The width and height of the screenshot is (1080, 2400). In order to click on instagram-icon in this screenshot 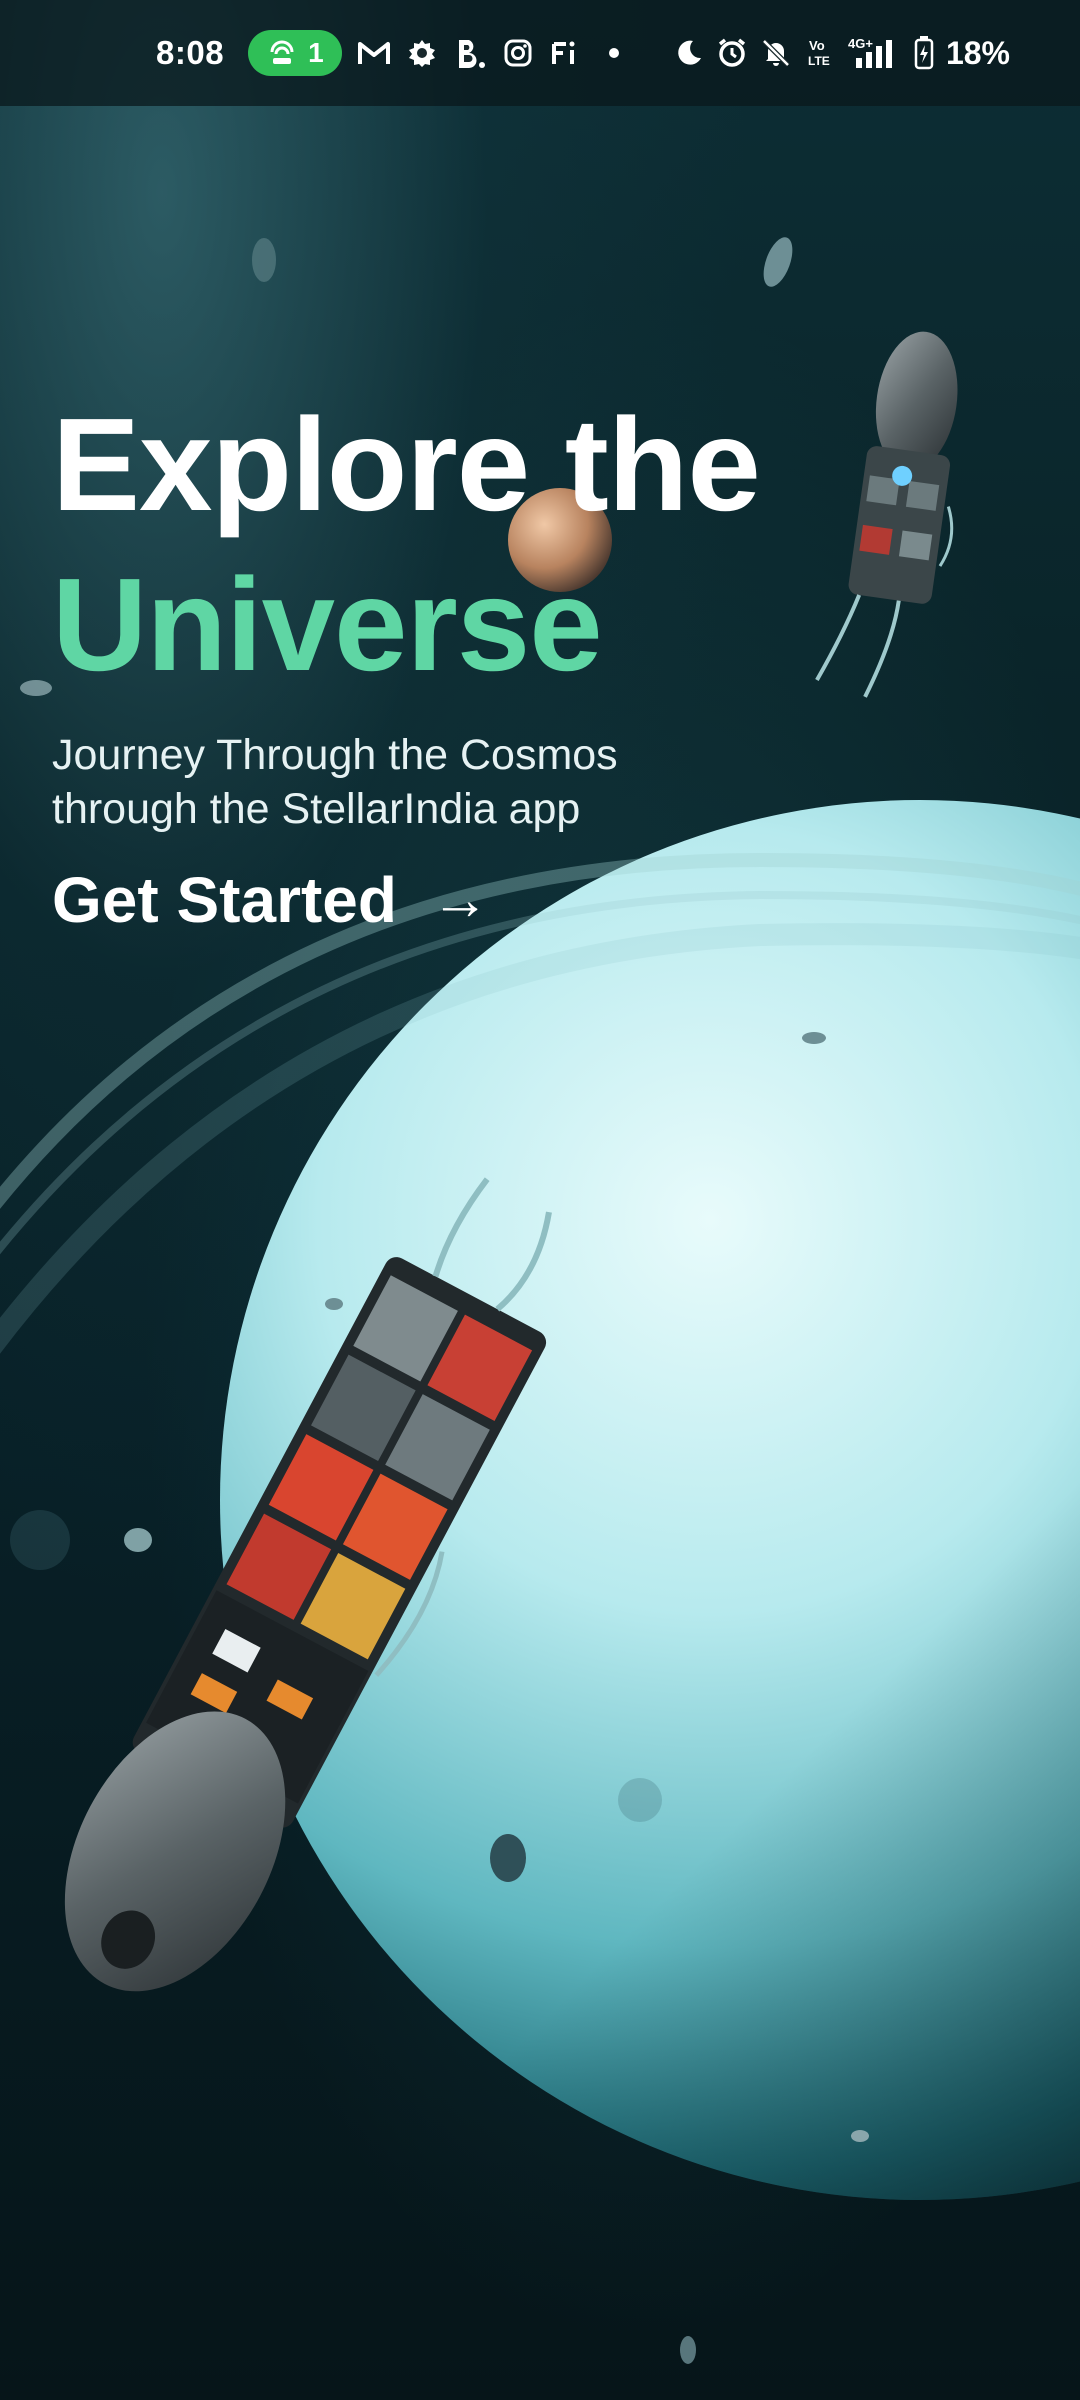, I will do `click(518, 53)`.